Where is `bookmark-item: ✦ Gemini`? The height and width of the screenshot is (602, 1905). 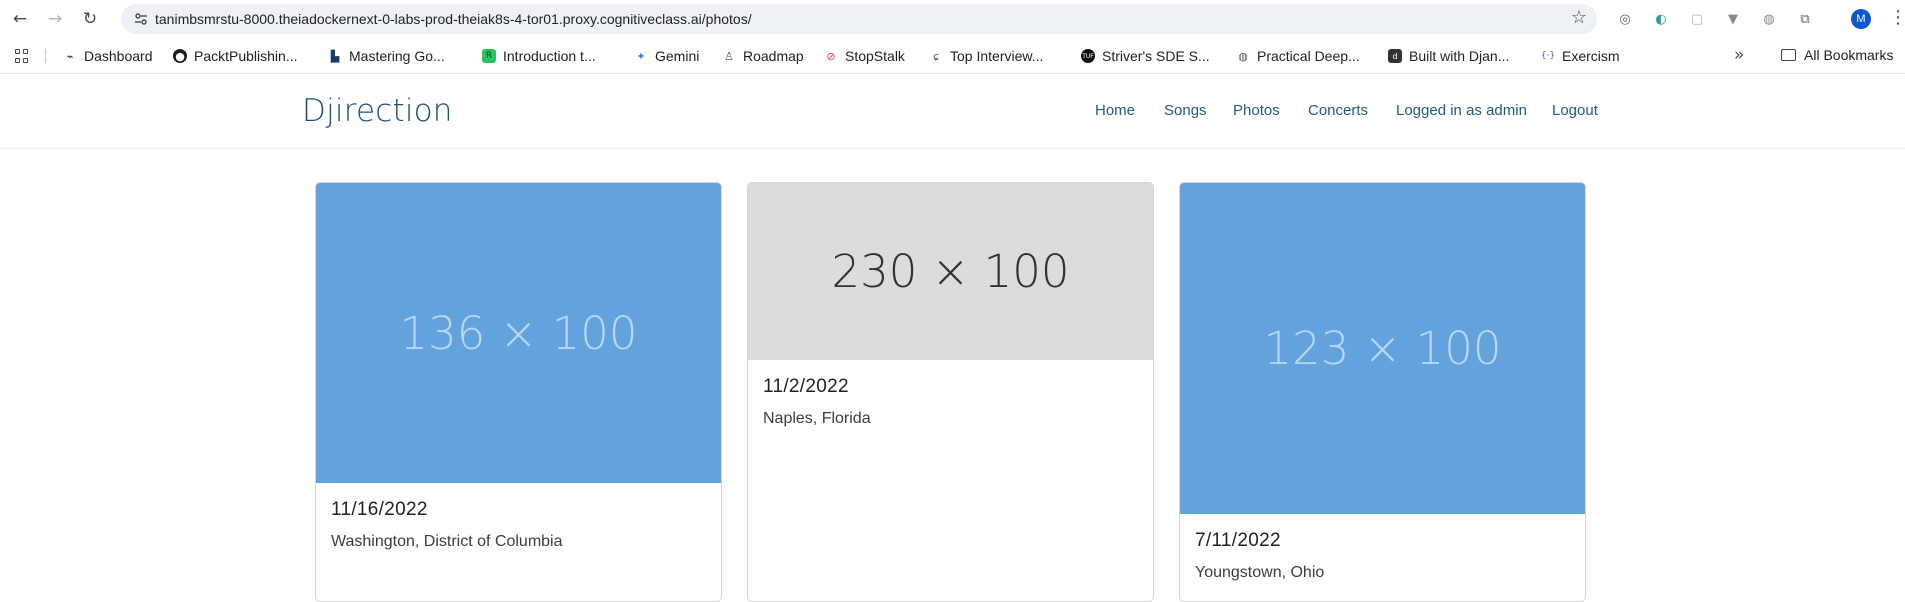
bookmark-item: ✦ Gemini is located at coordinates (666, 56).